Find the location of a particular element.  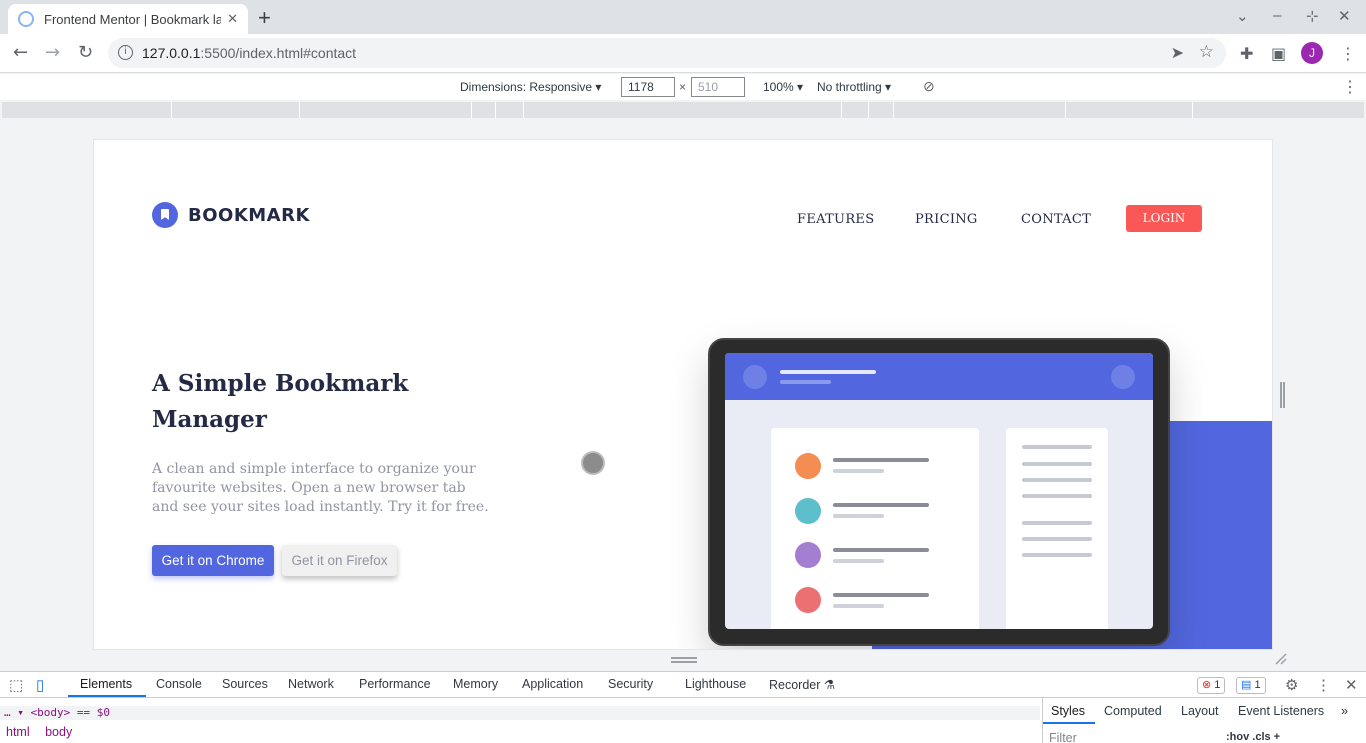

crumb-body: body is located at coordinates (58, 732).